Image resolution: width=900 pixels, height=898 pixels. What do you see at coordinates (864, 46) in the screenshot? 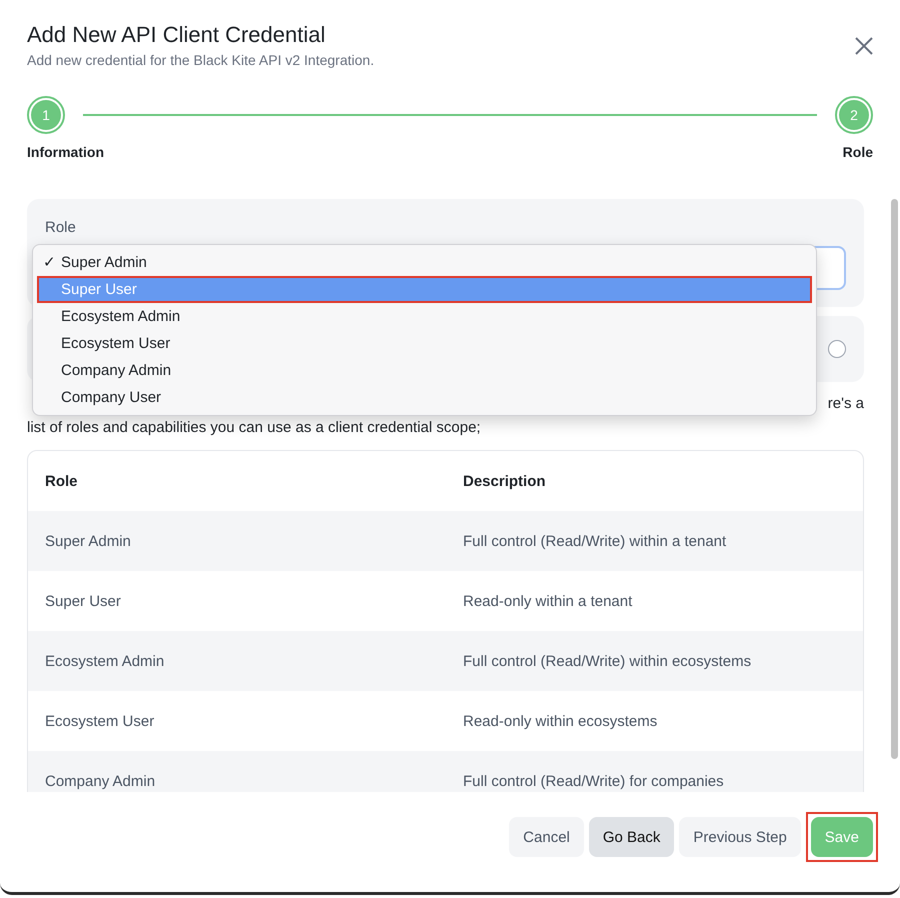
I see `close-icon` at bounding box center [864, 46].